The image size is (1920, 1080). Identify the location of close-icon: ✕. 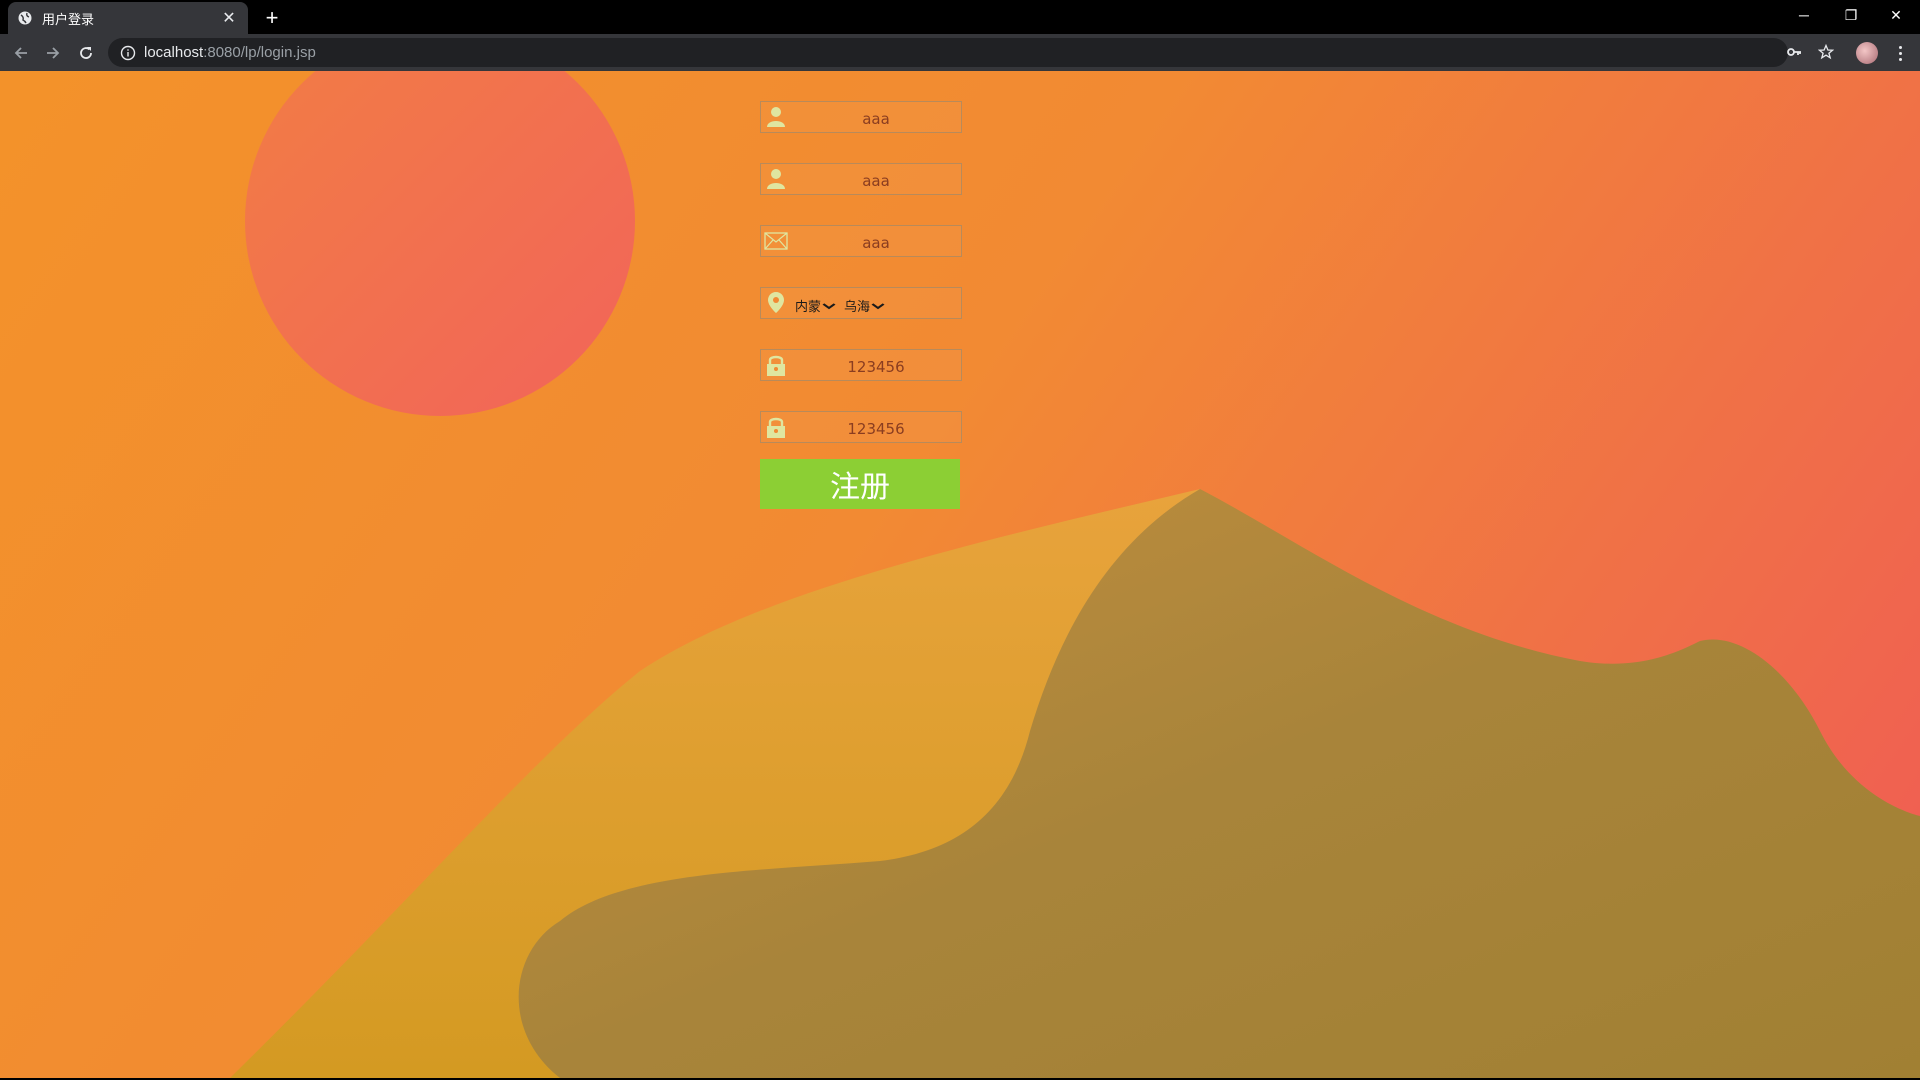
(229, 18).